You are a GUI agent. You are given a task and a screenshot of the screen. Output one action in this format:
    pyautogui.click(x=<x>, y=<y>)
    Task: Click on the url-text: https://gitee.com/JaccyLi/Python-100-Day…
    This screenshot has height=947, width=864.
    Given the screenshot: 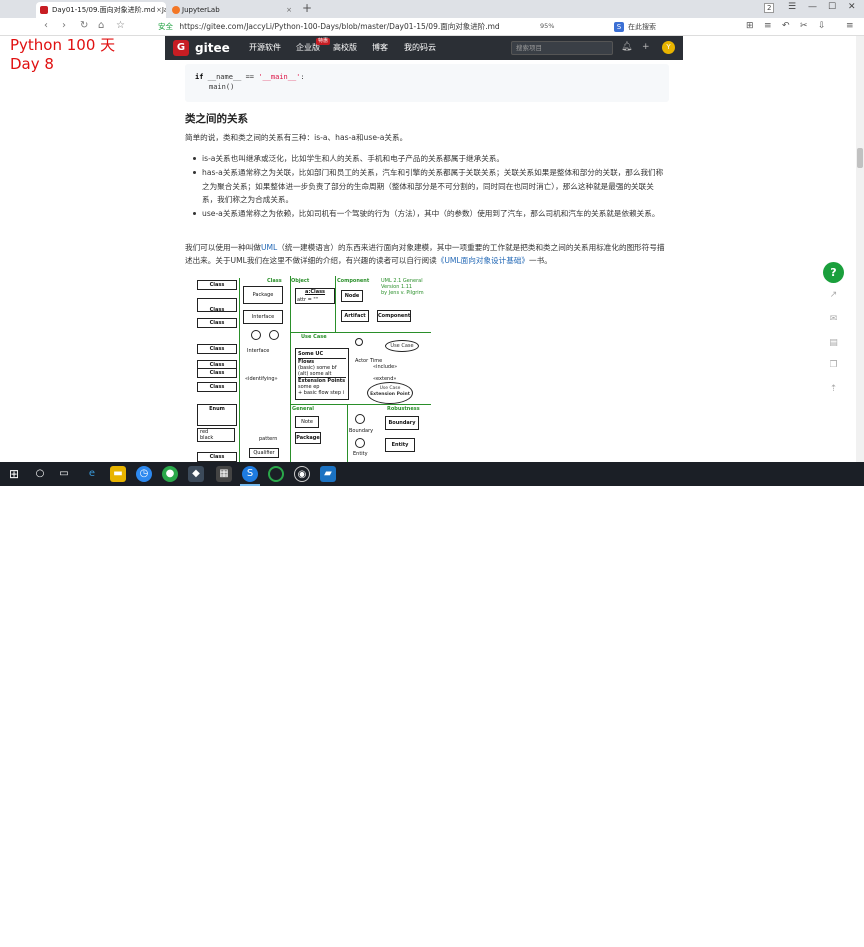 What is the action you would take?
    pyautogui.click(x=339, y=26)
    